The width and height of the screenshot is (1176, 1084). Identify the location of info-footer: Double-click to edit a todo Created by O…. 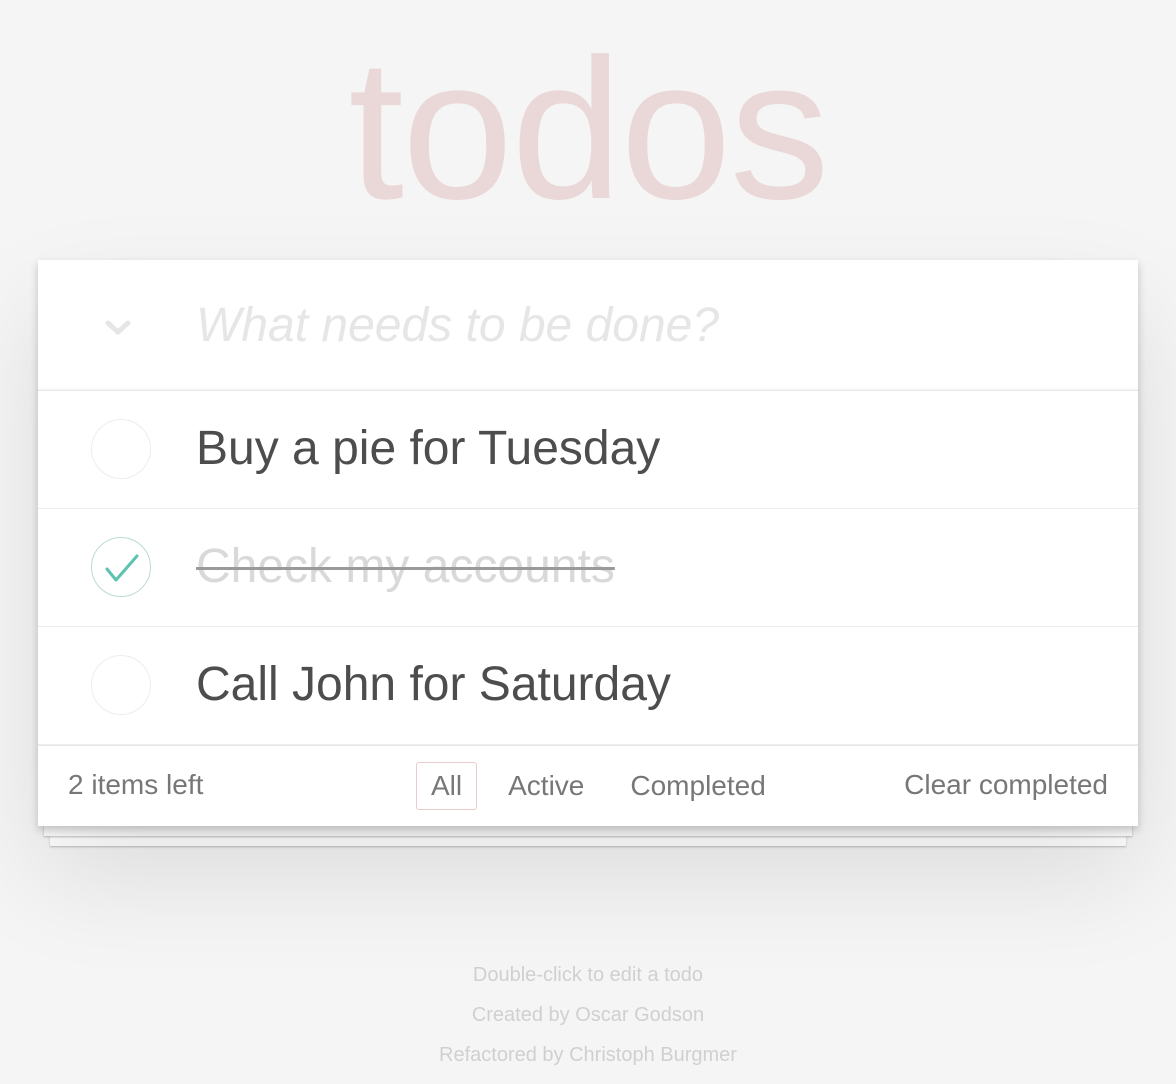
(588, 1015).